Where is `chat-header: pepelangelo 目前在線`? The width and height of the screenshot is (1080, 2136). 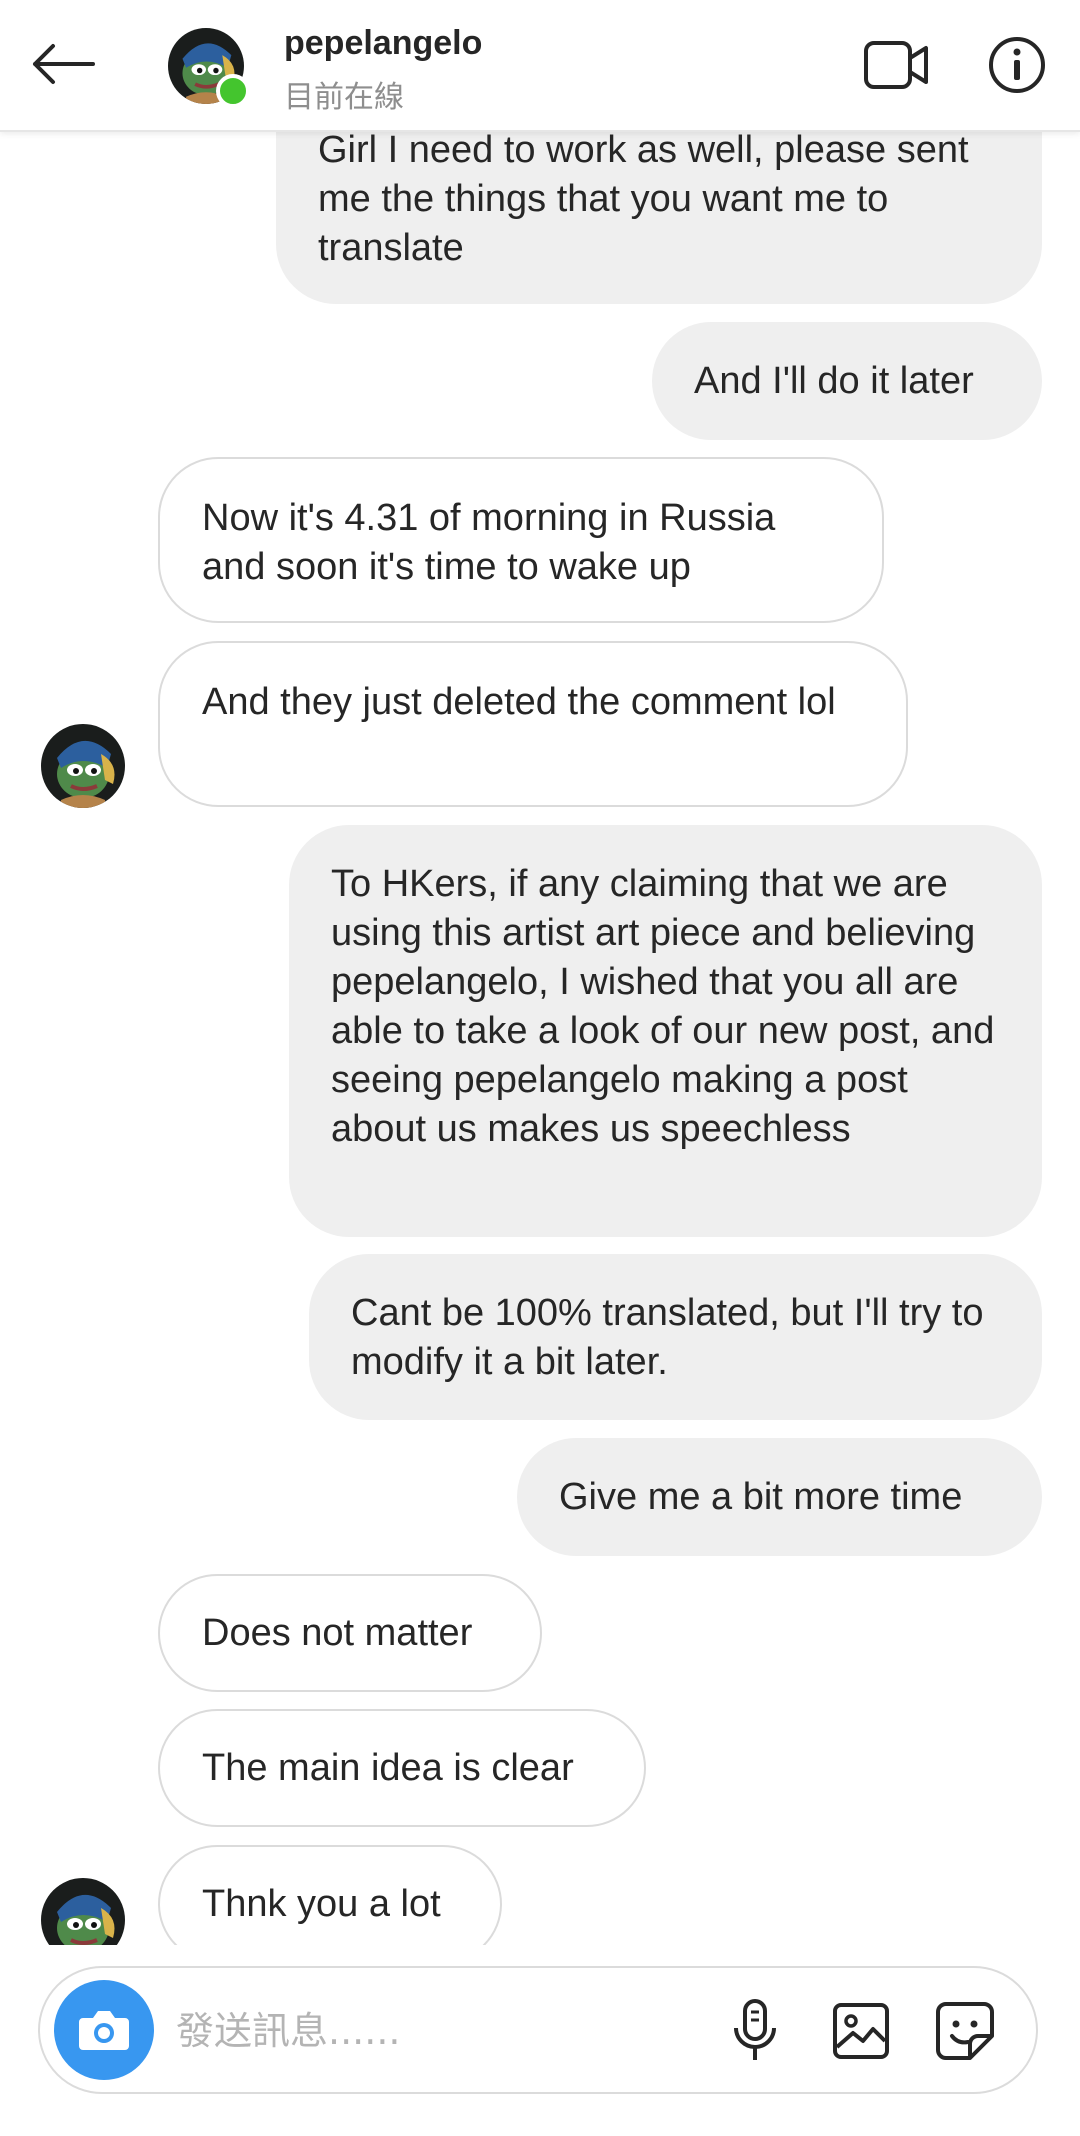 chat-header: pepelangelo 目前在線 is located at coordinates (540, 66).